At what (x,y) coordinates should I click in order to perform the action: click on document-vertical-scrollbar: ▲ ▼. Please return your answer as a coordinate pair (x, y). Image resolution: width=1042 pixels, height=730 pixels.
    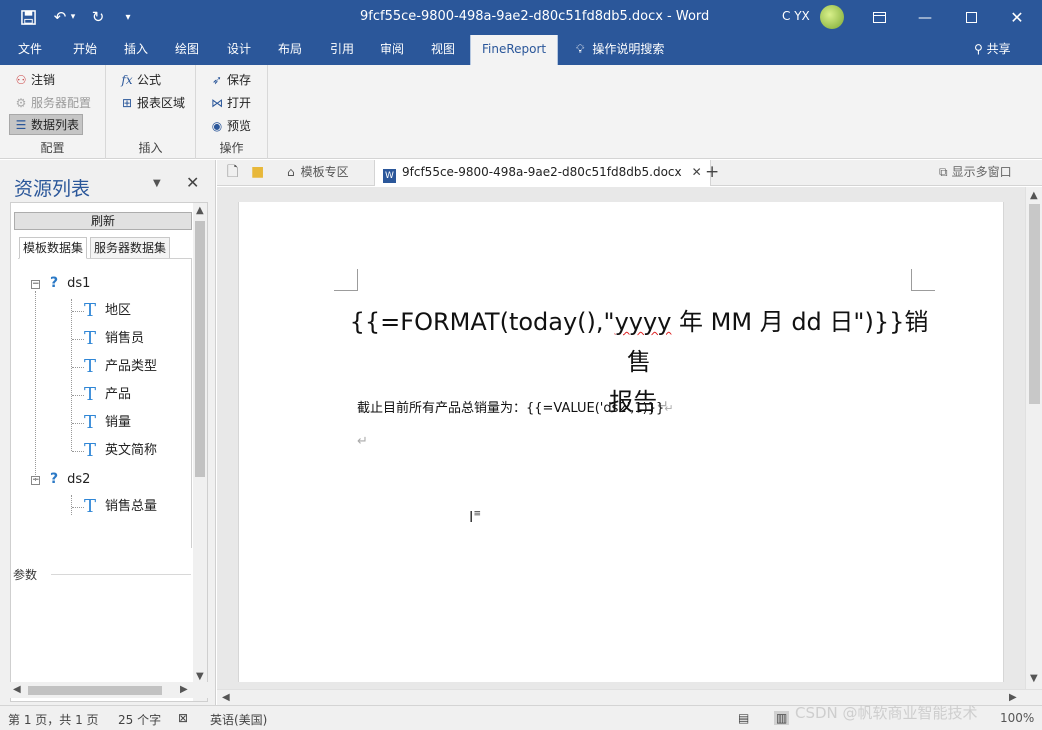
    Looking at the image, I should click on (1033, 438).